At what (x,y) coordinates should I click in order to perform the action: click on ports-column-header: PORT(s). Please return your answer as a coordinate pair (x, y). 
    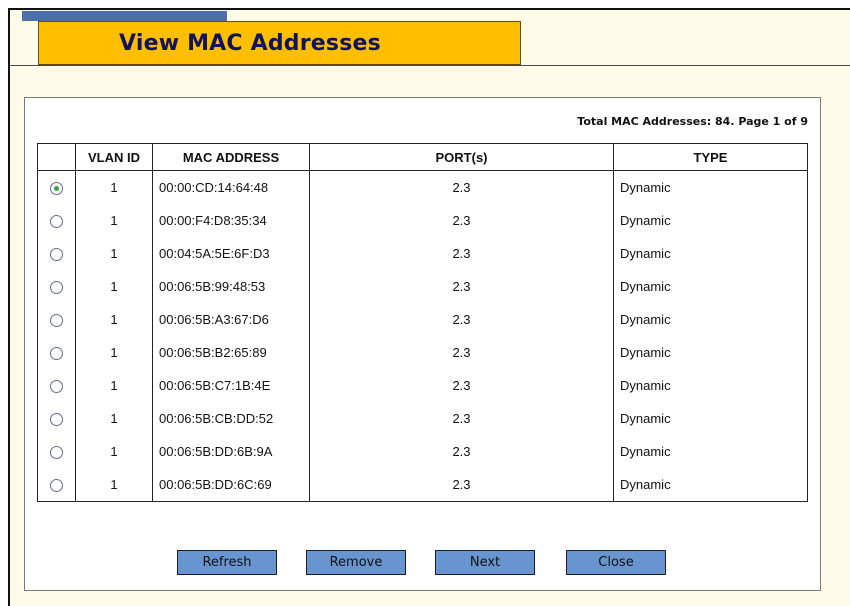
    Looking at the image, I should click on (461, 157).